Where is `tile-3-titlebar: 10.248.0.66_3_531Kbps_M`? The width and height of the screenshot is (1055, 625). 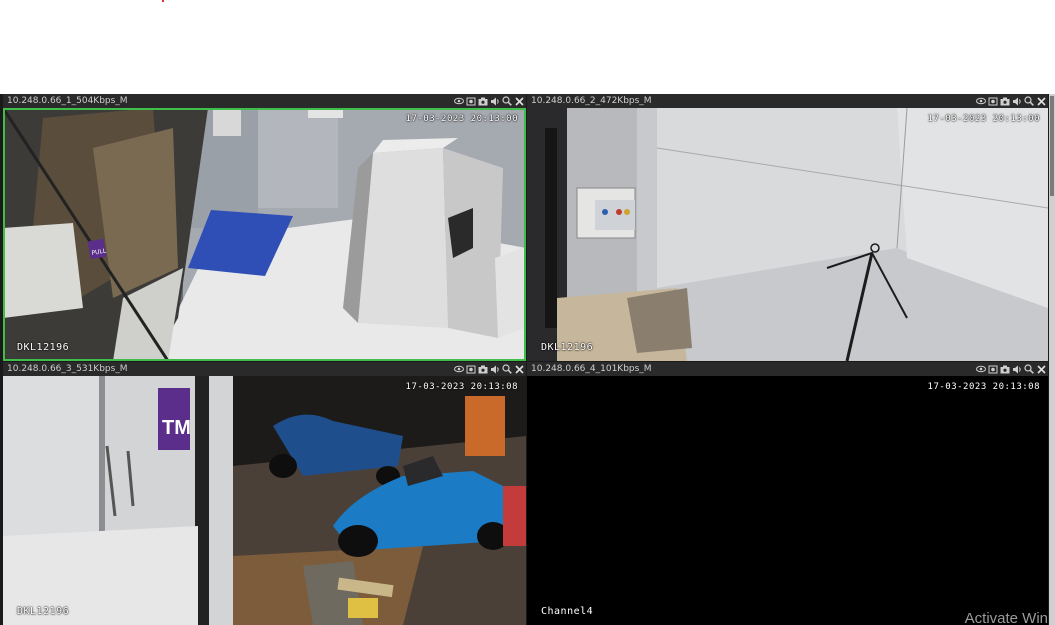
tile-3-titlebar: 10.248.0.66_3_531Kbps_M is located at coordinates (264, 369).